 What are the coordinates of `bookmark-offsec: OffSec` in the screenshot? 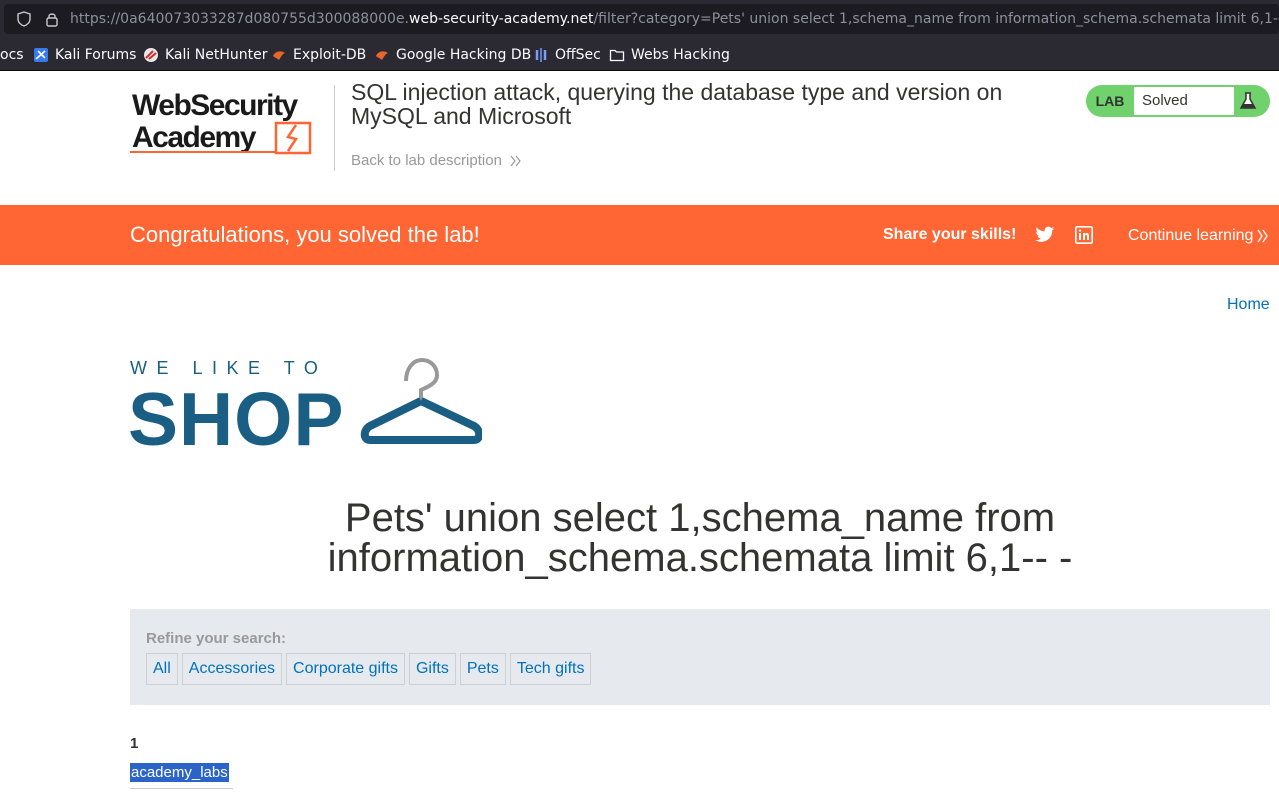 It's located at (567, 55).